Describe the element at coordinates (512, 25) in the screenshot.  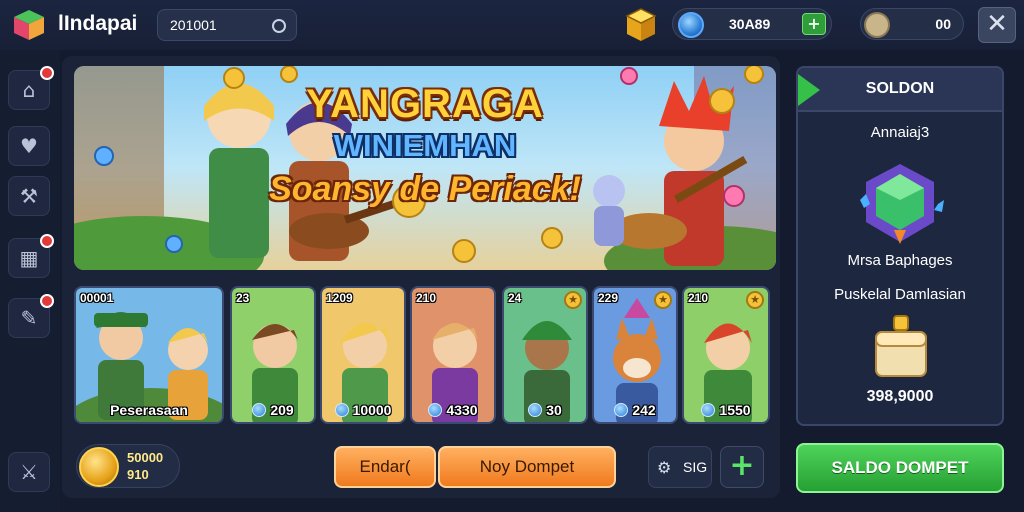
I see `top-bar: lIndapai 201001 30A89 + 00 ✕` at that location.